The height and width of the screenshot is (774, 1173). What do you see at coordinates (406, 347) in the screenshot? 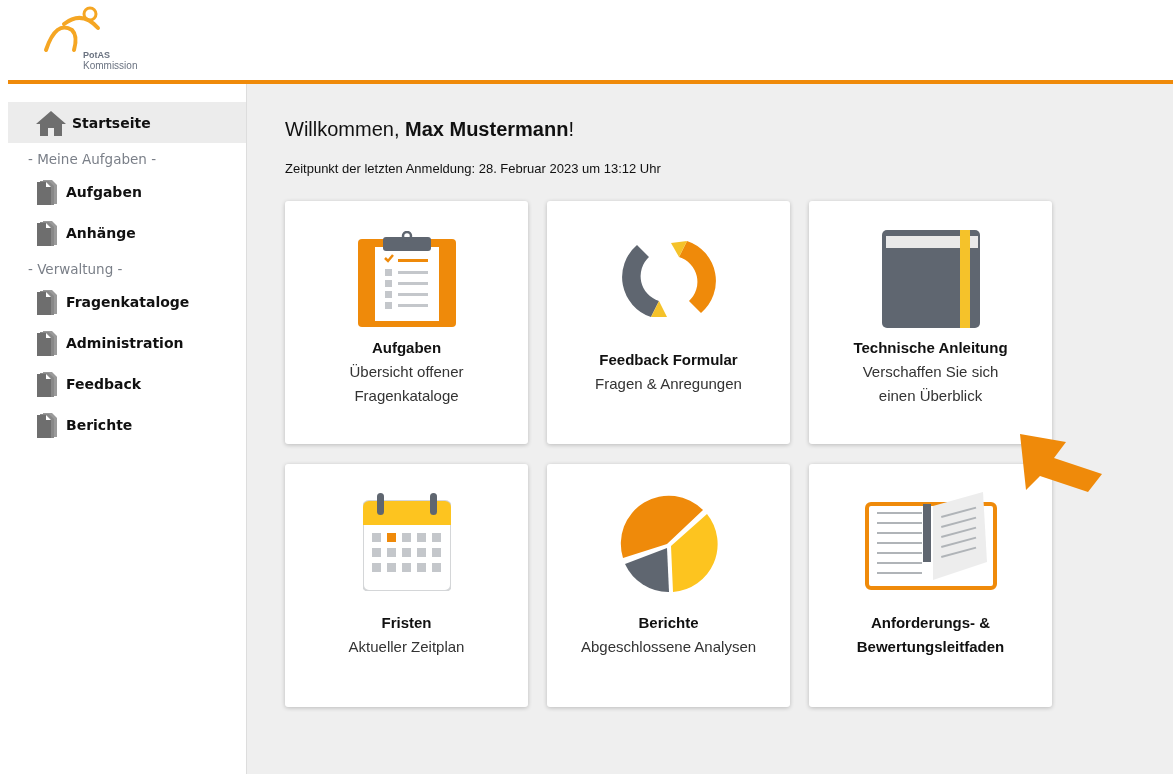
I see `tile-title: Aufgaben` at bounding box center [406, 347].